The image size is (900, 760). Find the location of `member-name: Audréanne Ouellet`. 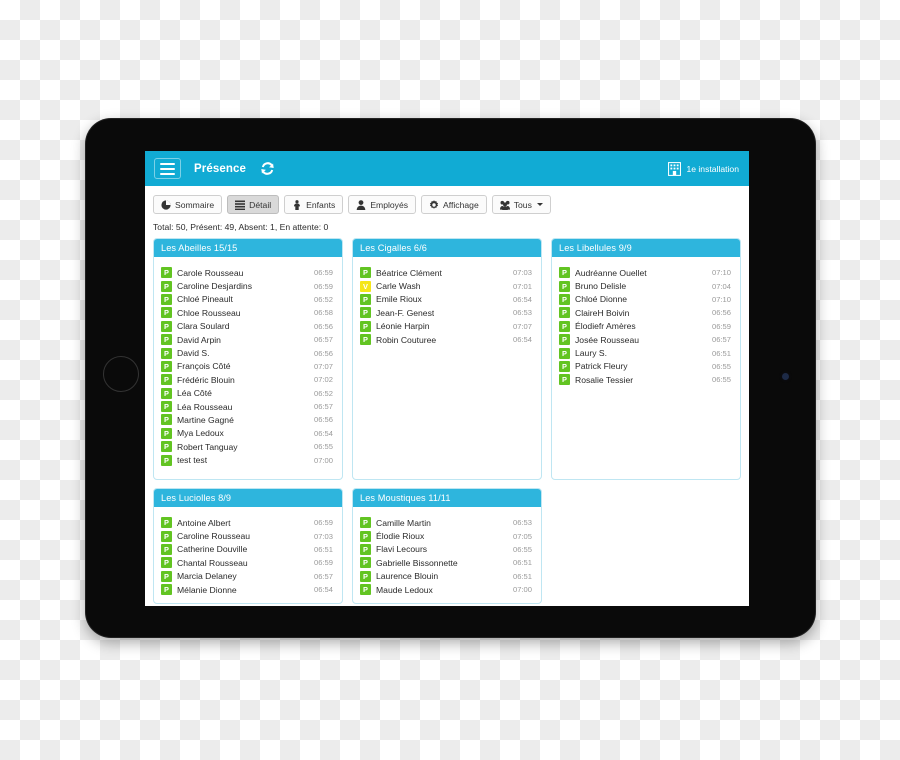

member-name: Audréanne Ouellet is located at coordinates (611, 272).